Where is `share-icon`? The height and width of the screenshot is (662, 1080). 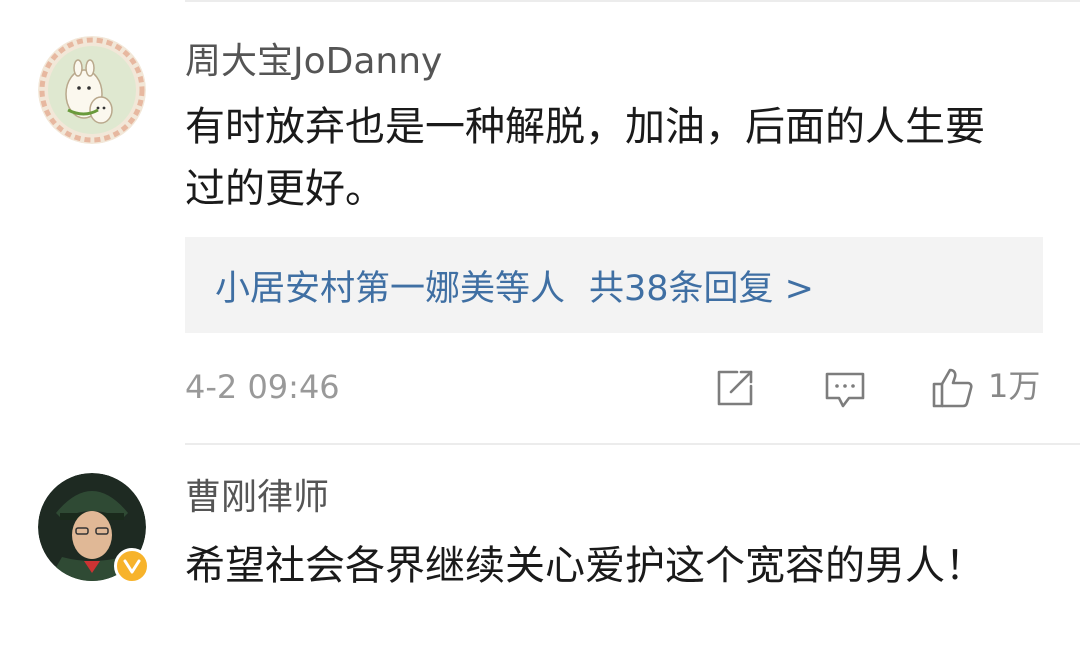
share-icon is located at coordinates (735, 388).